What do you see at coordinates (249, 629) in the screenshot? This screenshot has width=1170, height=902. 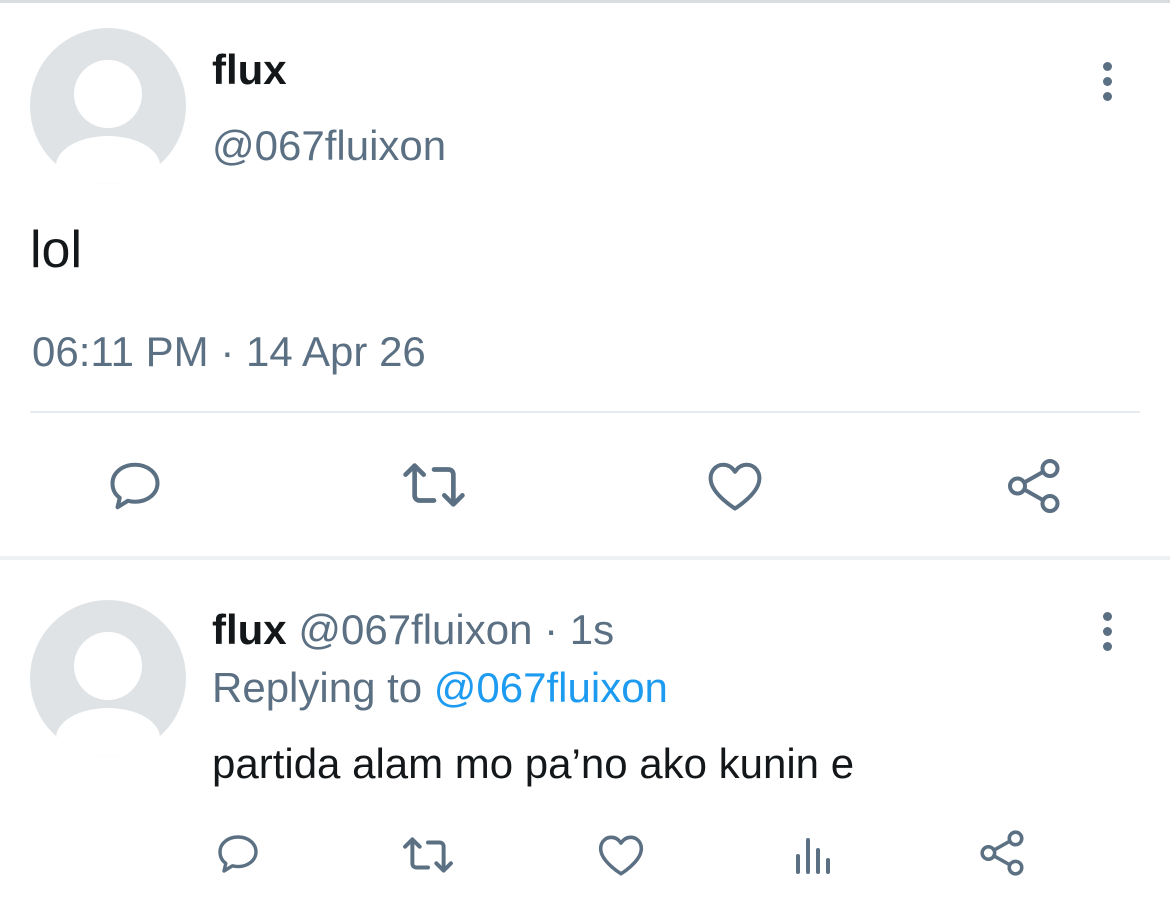 I see `reply-author-name: flux` at bounding box center [249, 629].